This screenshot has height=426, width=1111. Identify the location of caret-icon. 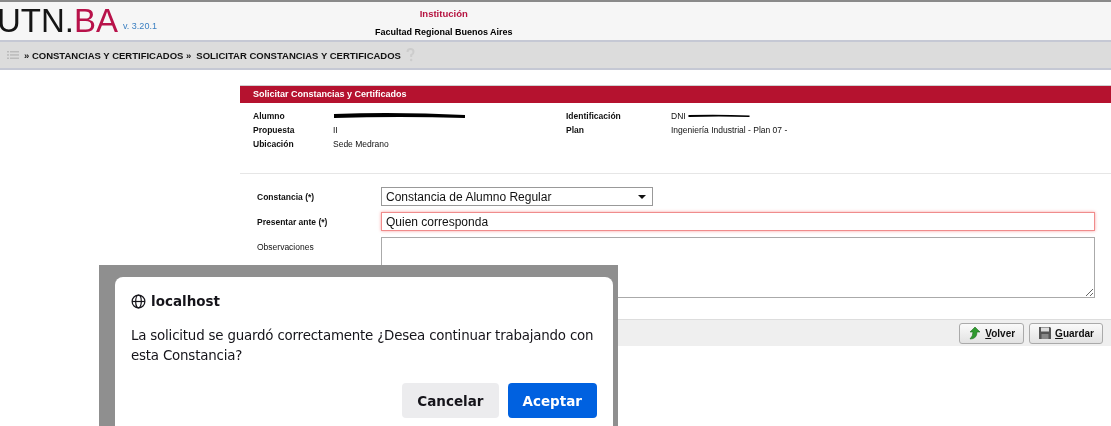
(642, 196).